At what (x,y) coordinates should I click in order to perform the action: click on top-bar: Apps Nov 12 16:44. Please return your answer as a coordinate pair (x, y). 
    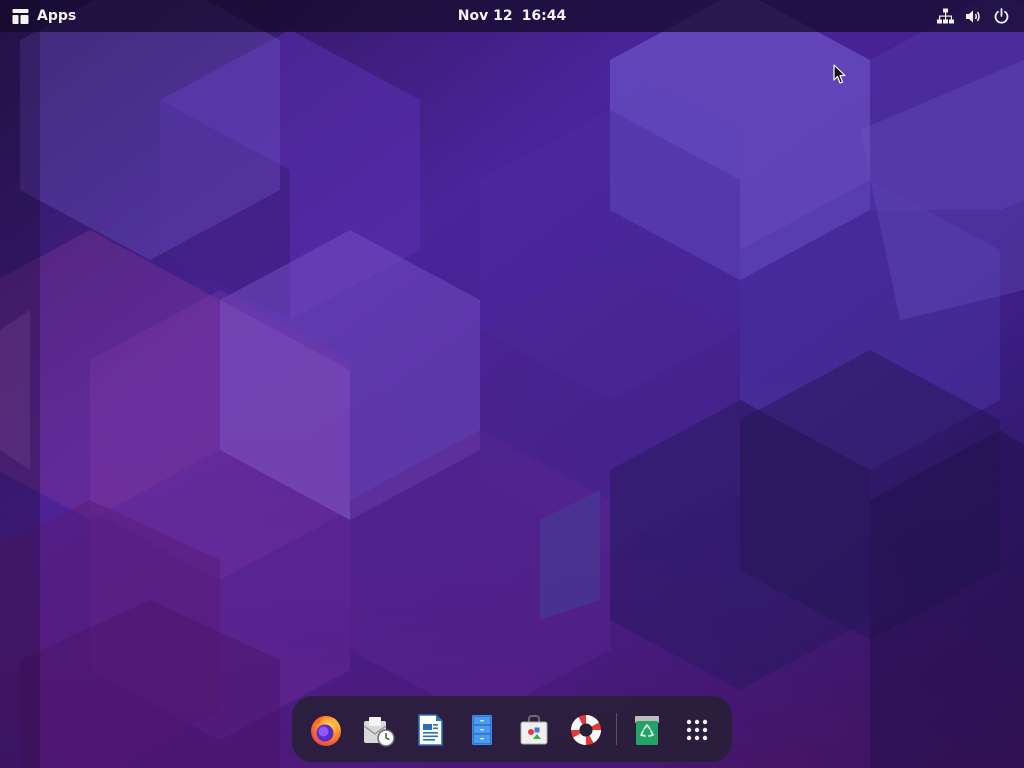
    Looking at the image, I should click on (512, 16).